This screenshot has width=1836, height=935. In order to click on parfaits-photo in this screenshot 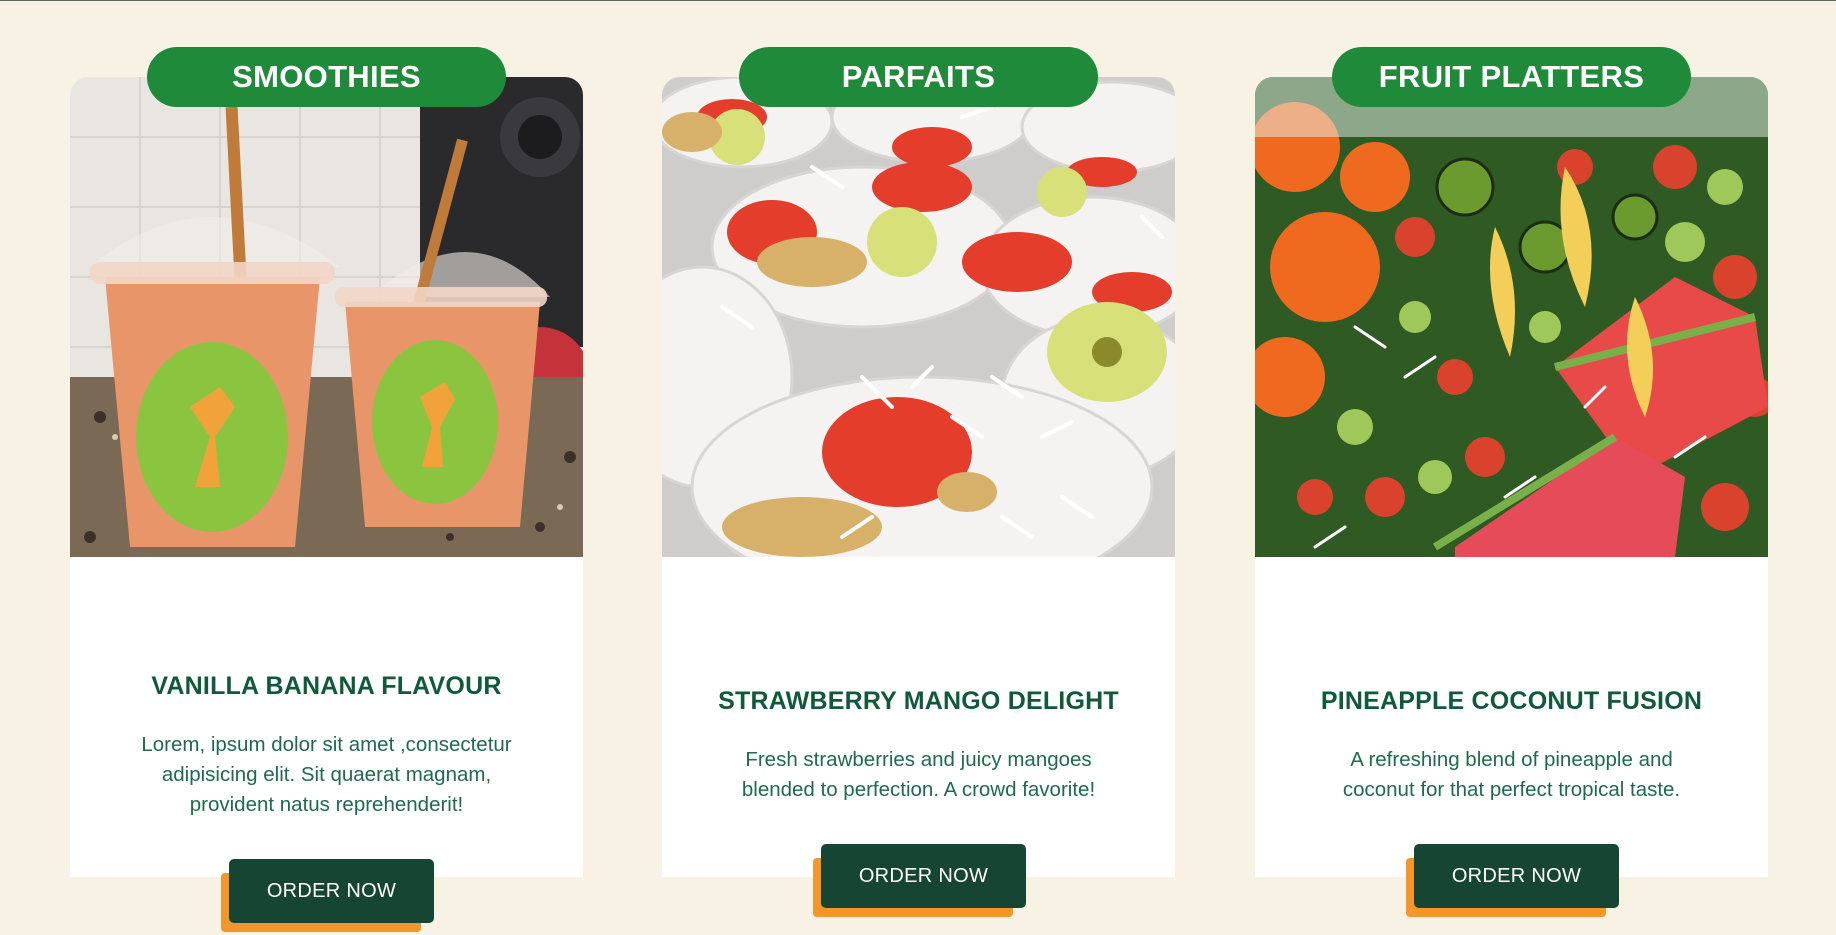, I will do `click(918, 317)`.